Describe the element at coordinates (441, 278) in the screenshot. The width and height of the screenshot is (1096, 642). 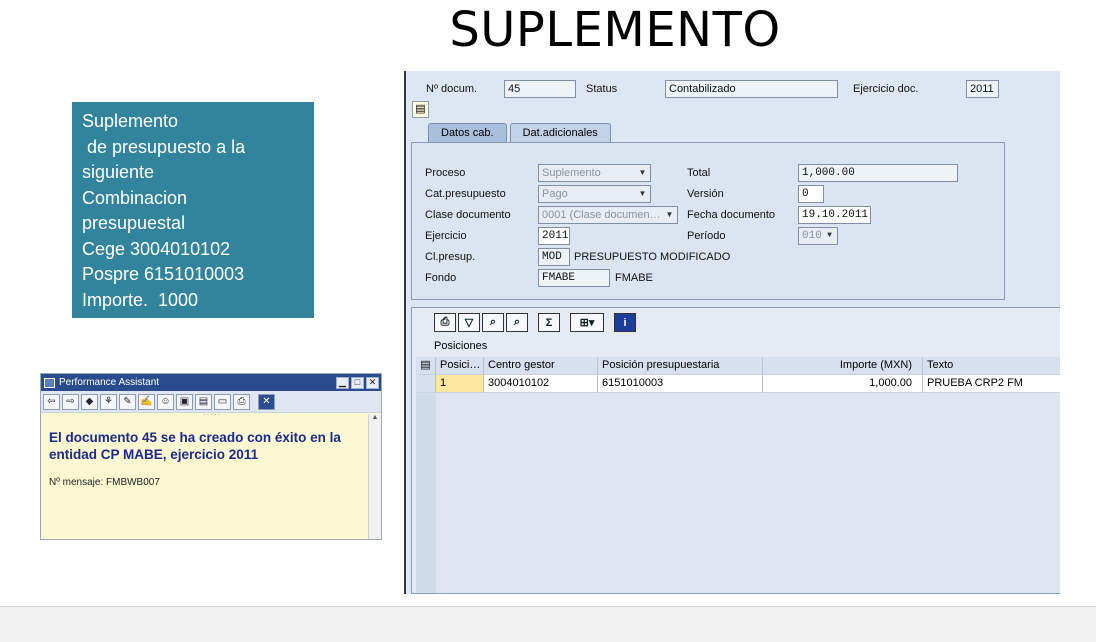
I see `fondo-label: Fondo` at that location.